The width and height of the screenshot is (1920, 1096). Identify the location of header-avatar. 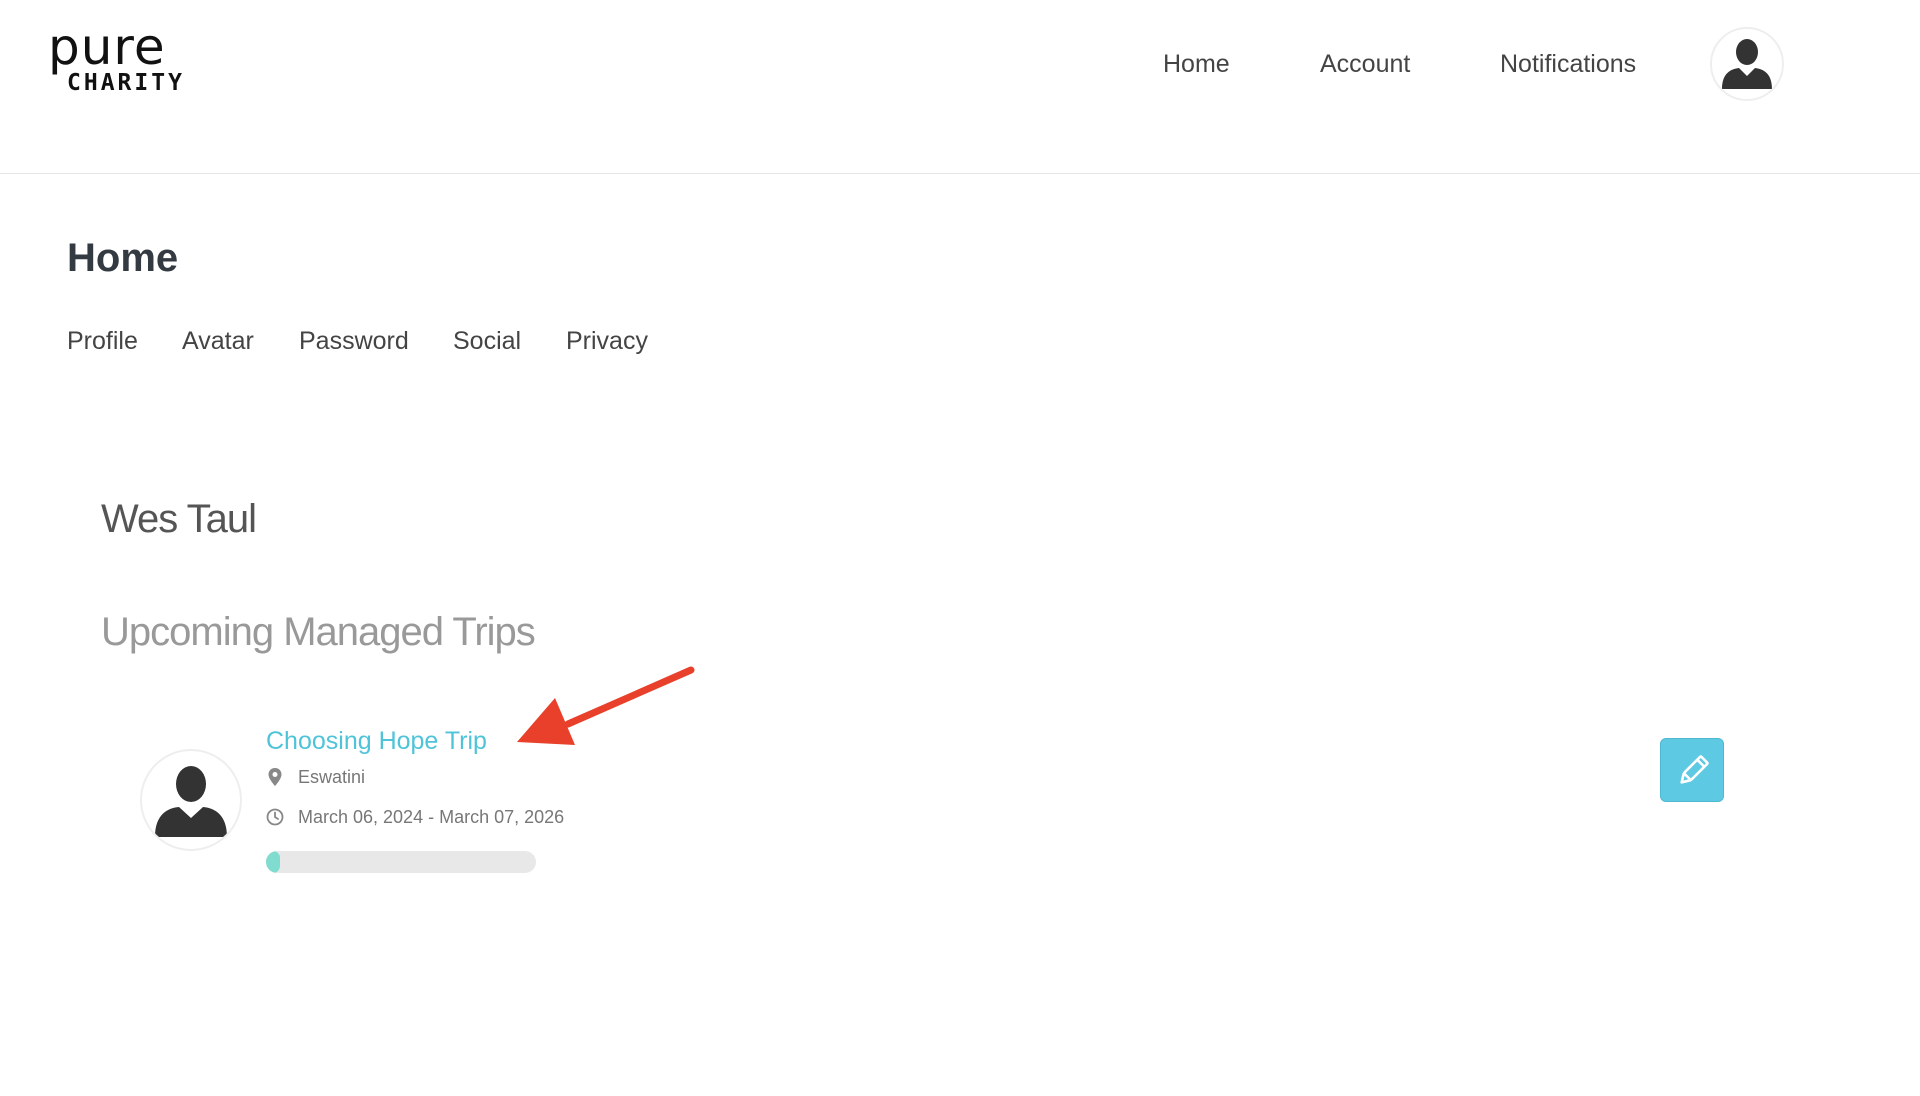
(1747, 64).